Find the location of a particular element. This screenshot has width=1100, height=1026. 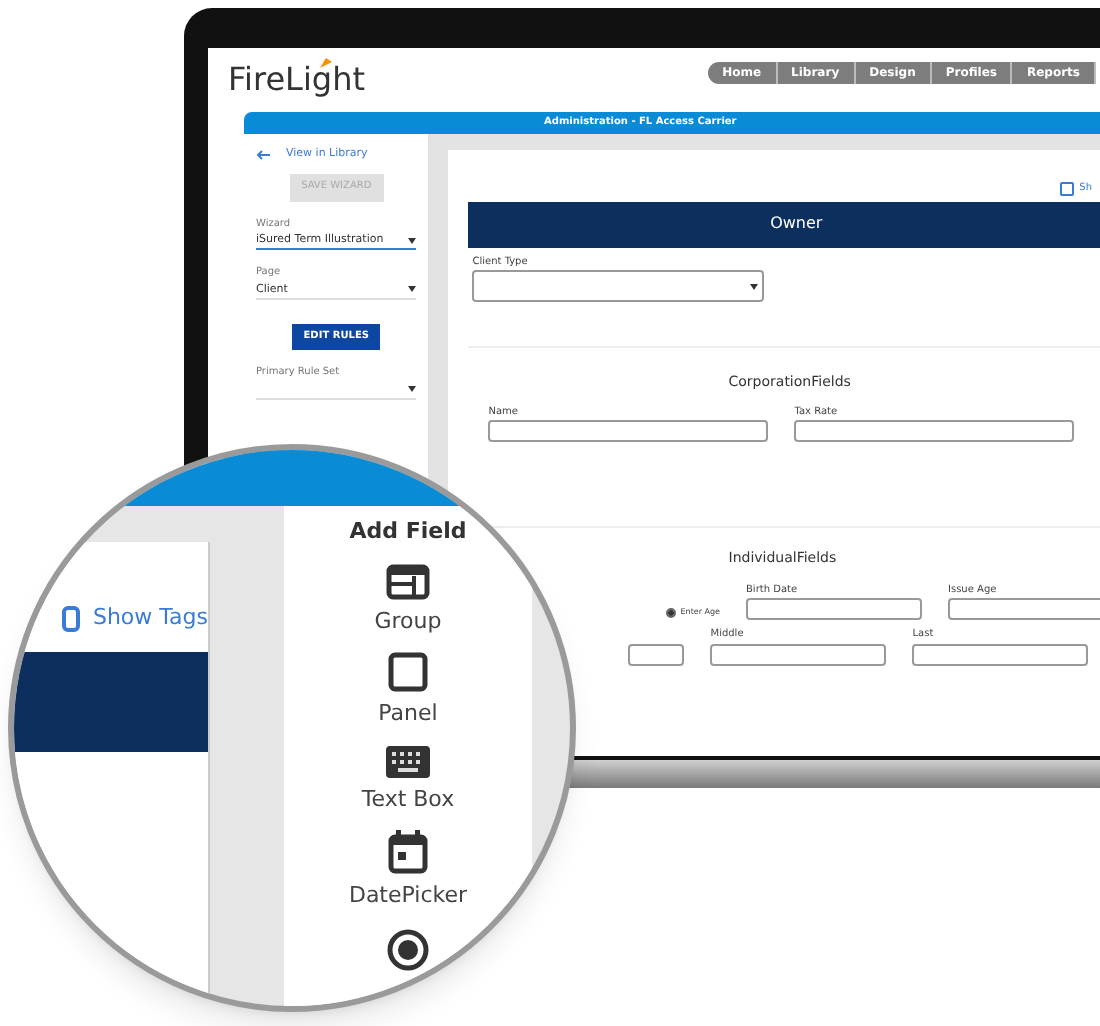

radio-button-icon is located at coordinates (408, 949).